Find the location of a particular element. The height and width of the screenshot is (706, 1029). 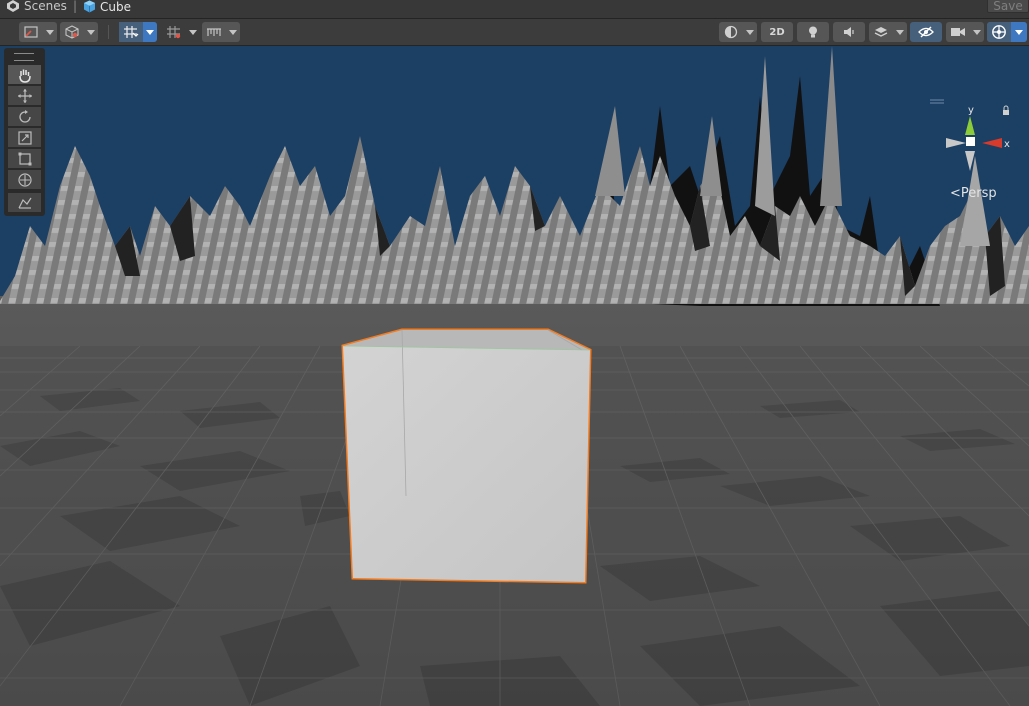

save-button: Save is located at coordinates (1008, 6).